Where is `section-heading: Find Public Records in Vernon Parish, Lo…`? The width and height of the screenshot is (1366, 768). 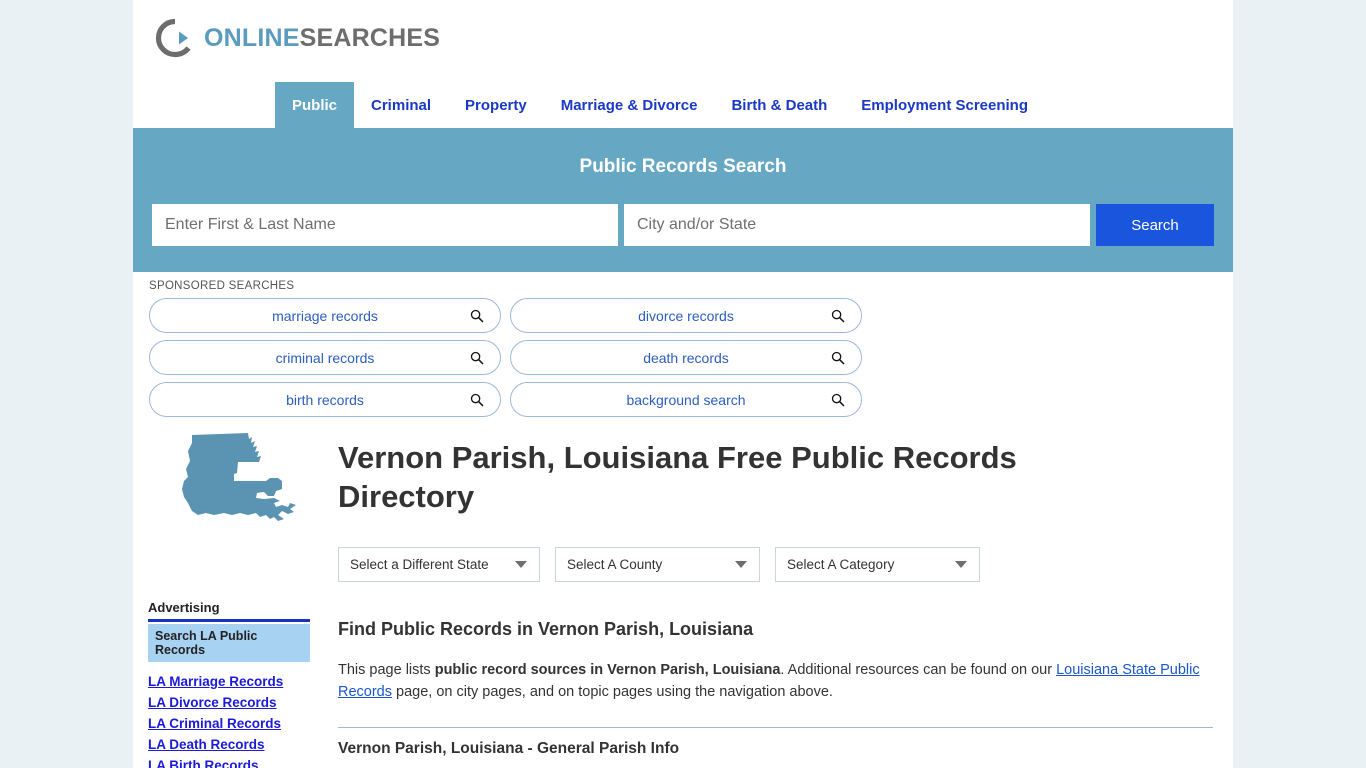
section-heading: Find Public Records in Vernon Parish, Lo… is located at coordinates (546, 628).